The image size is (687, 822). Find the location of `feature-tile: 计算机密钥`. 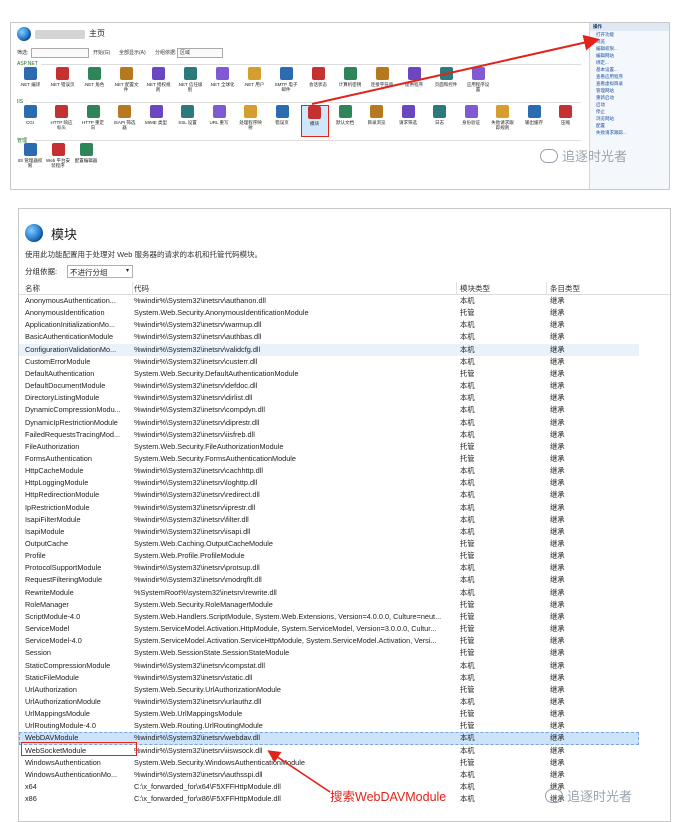

feature-tile: 计算机密钥 is located at coordinates (350, 82).